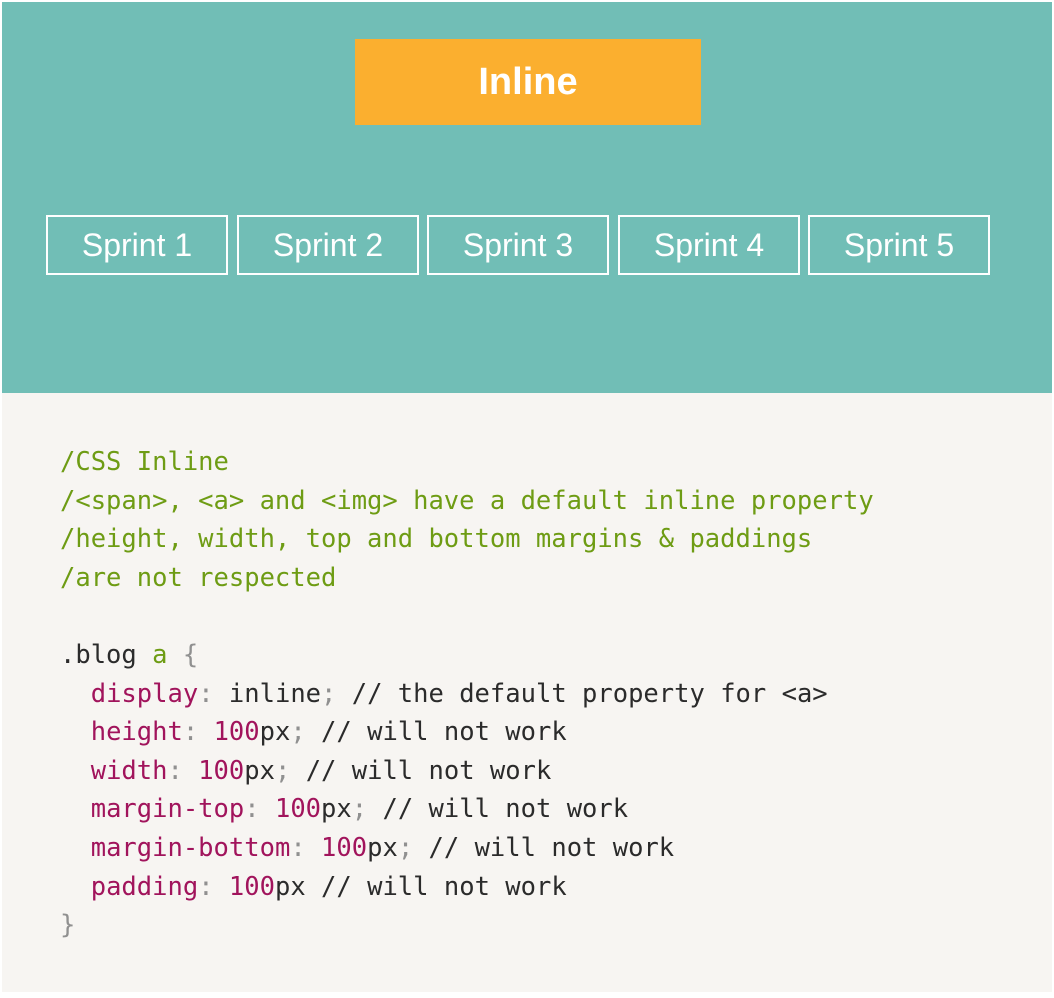 The width and height of the screenshot is (1054, 998). I want to click on code-comment: // the default property for <a>, so click(582, 693).